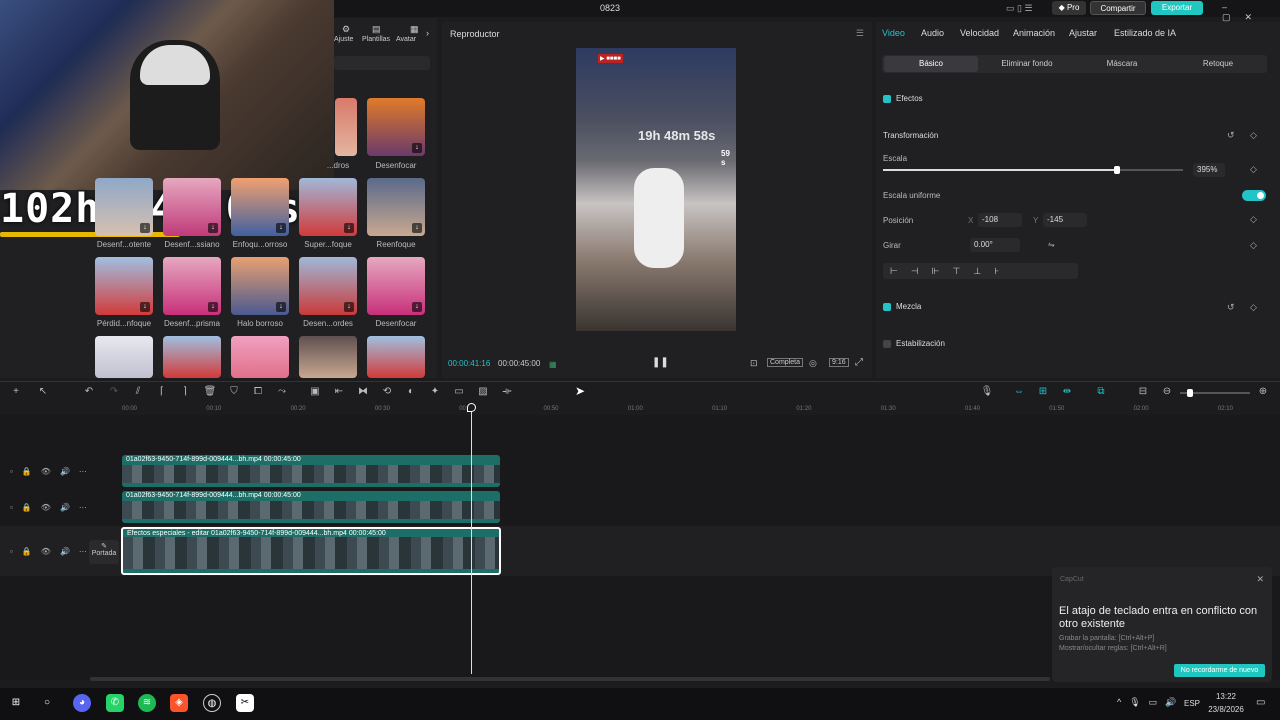 This screenshot has height=720, width=1280. What do you see at coordinates (1033, 170) in the screenshot?
I see `escala-slider` at bounding box center [1033, 170].